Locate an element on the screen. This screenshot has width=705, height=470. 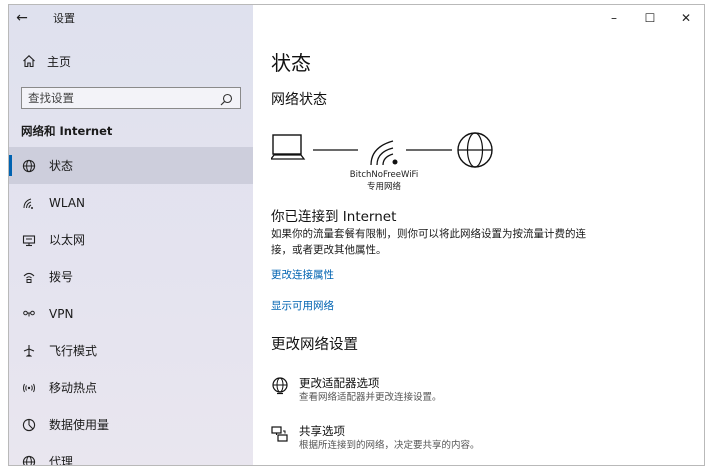
globe-icon is located at coordinates (29, 166).